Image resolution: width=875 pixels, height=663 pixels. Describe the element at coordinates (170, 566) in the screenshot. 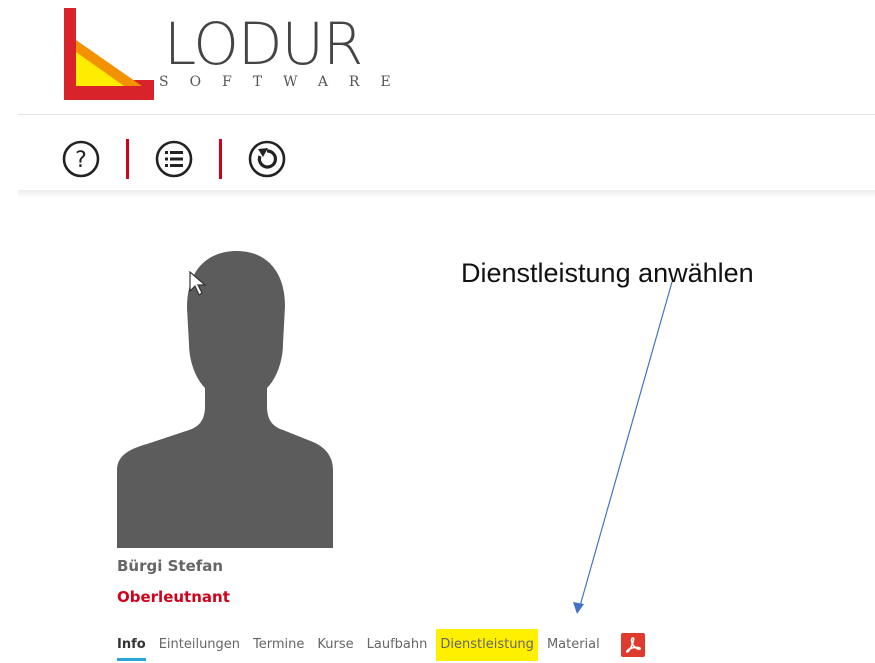

I see `person-name: Bürgi Stefan` at that location.